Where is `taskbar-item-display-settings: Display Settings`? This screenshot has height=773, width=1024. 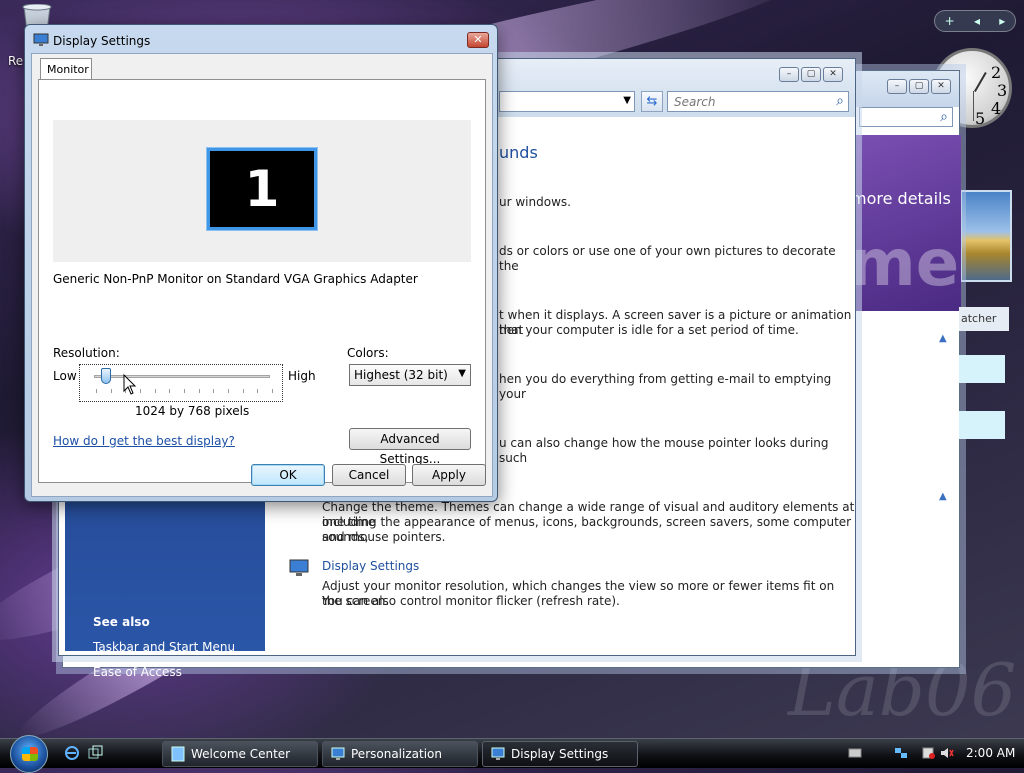 taskbar-item-display-settings: Display Settings is located at coordinates (560, 754).